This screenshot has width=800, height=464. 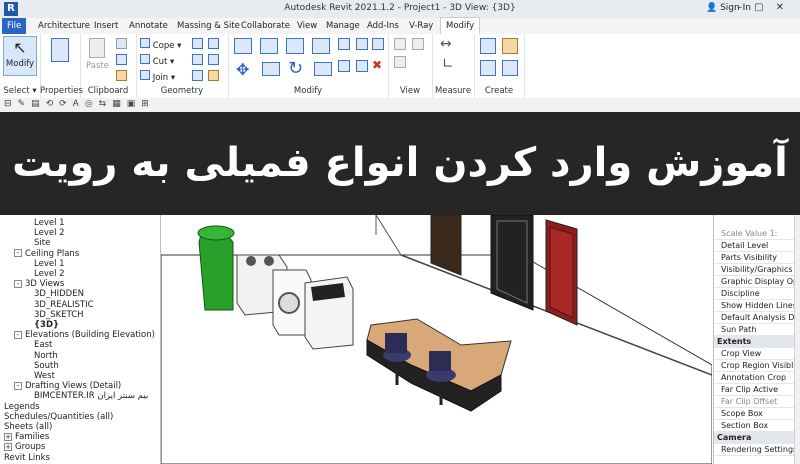 I want to click on split-icon, so click(x=344, y=44).